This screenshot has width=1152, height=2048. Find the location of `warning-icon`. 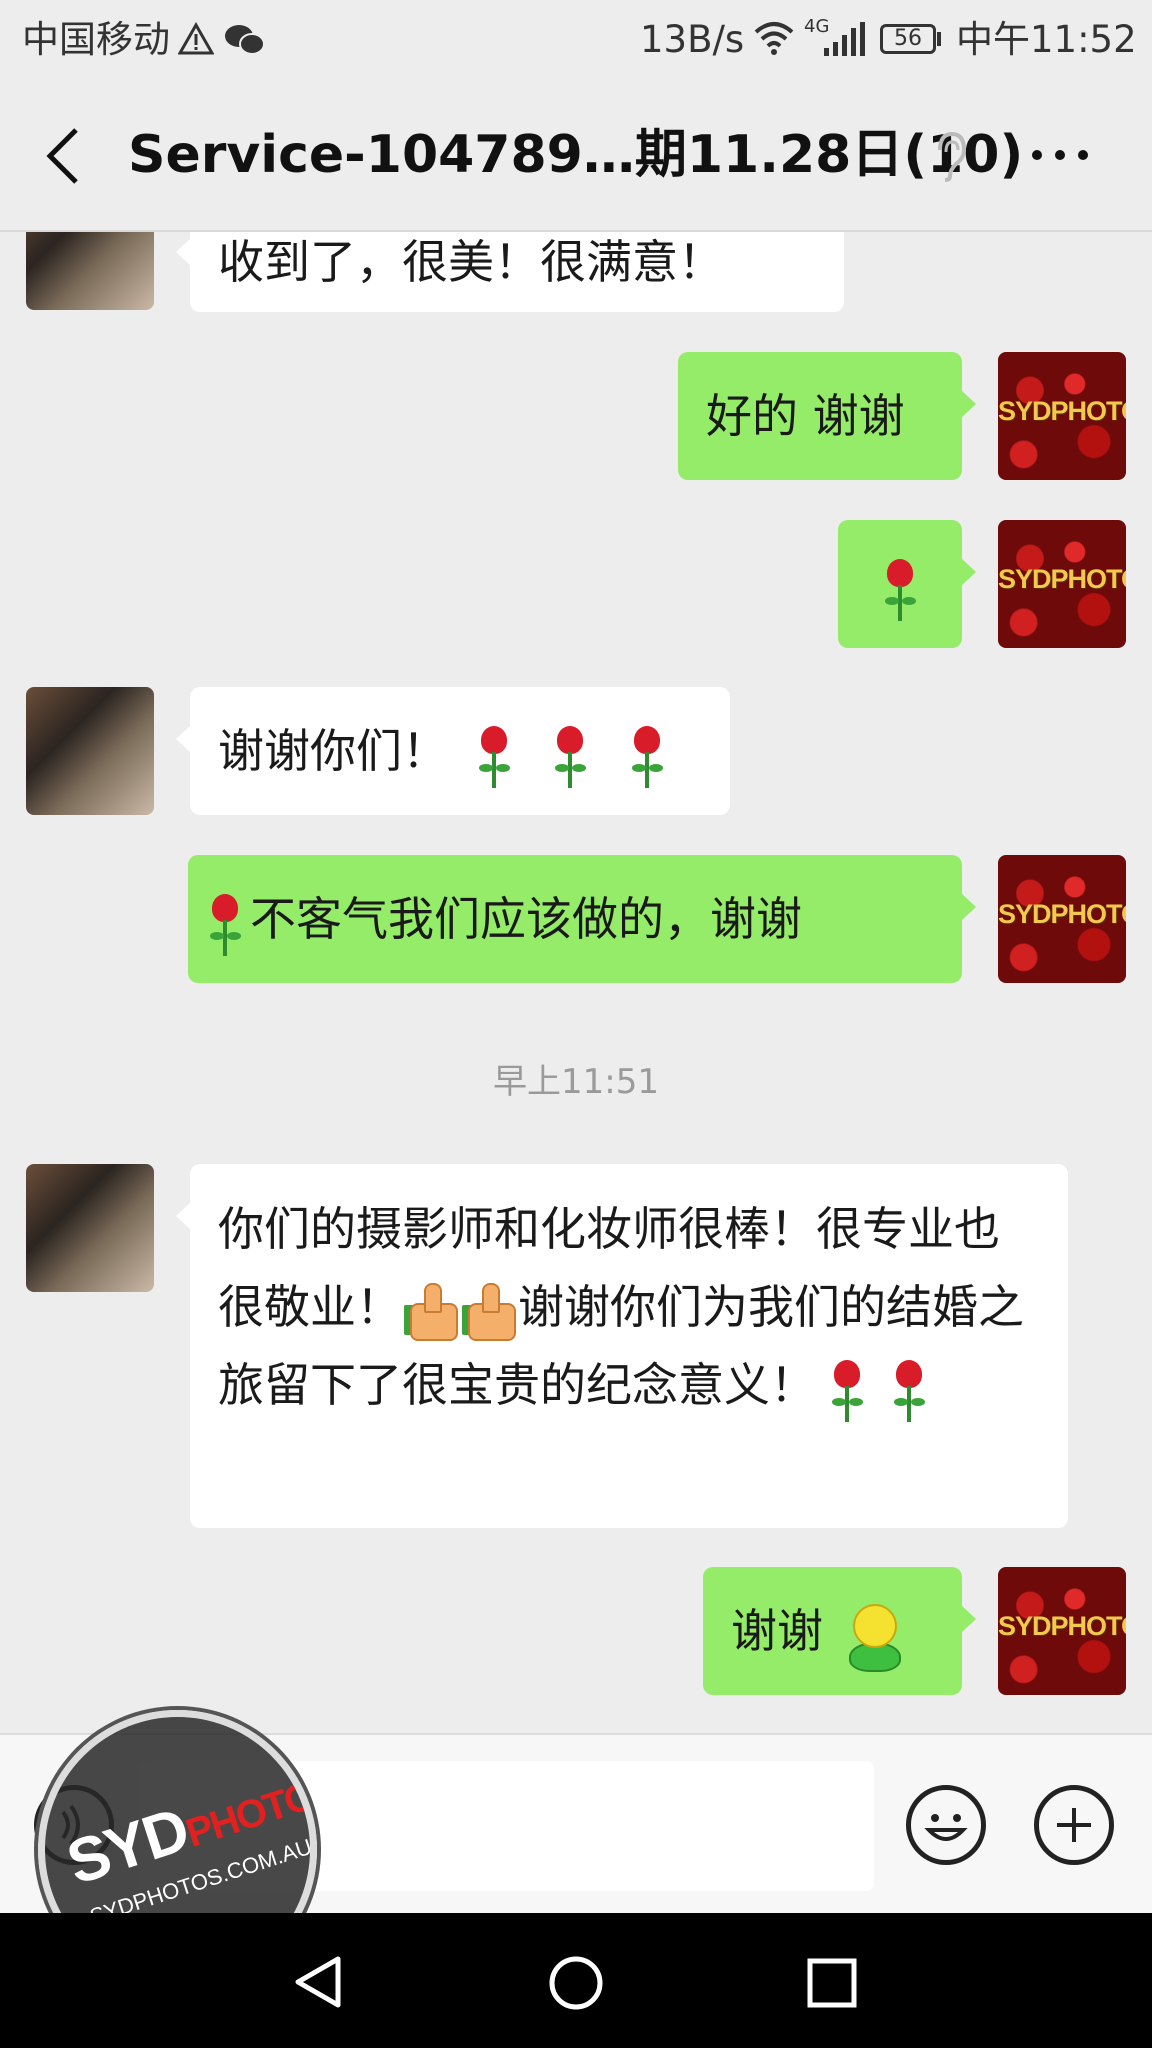

warning-icon is located at coordinates (196, 38).